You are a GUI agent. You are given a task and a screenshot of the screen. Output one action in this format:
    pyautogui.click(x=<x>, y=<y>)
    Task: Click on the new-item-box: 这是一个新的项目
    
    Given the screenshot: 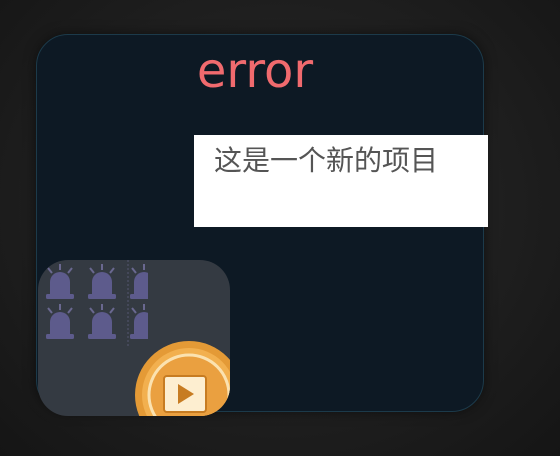 What is the action you would take?
    pyautogui.click(x=341, y=181)
    